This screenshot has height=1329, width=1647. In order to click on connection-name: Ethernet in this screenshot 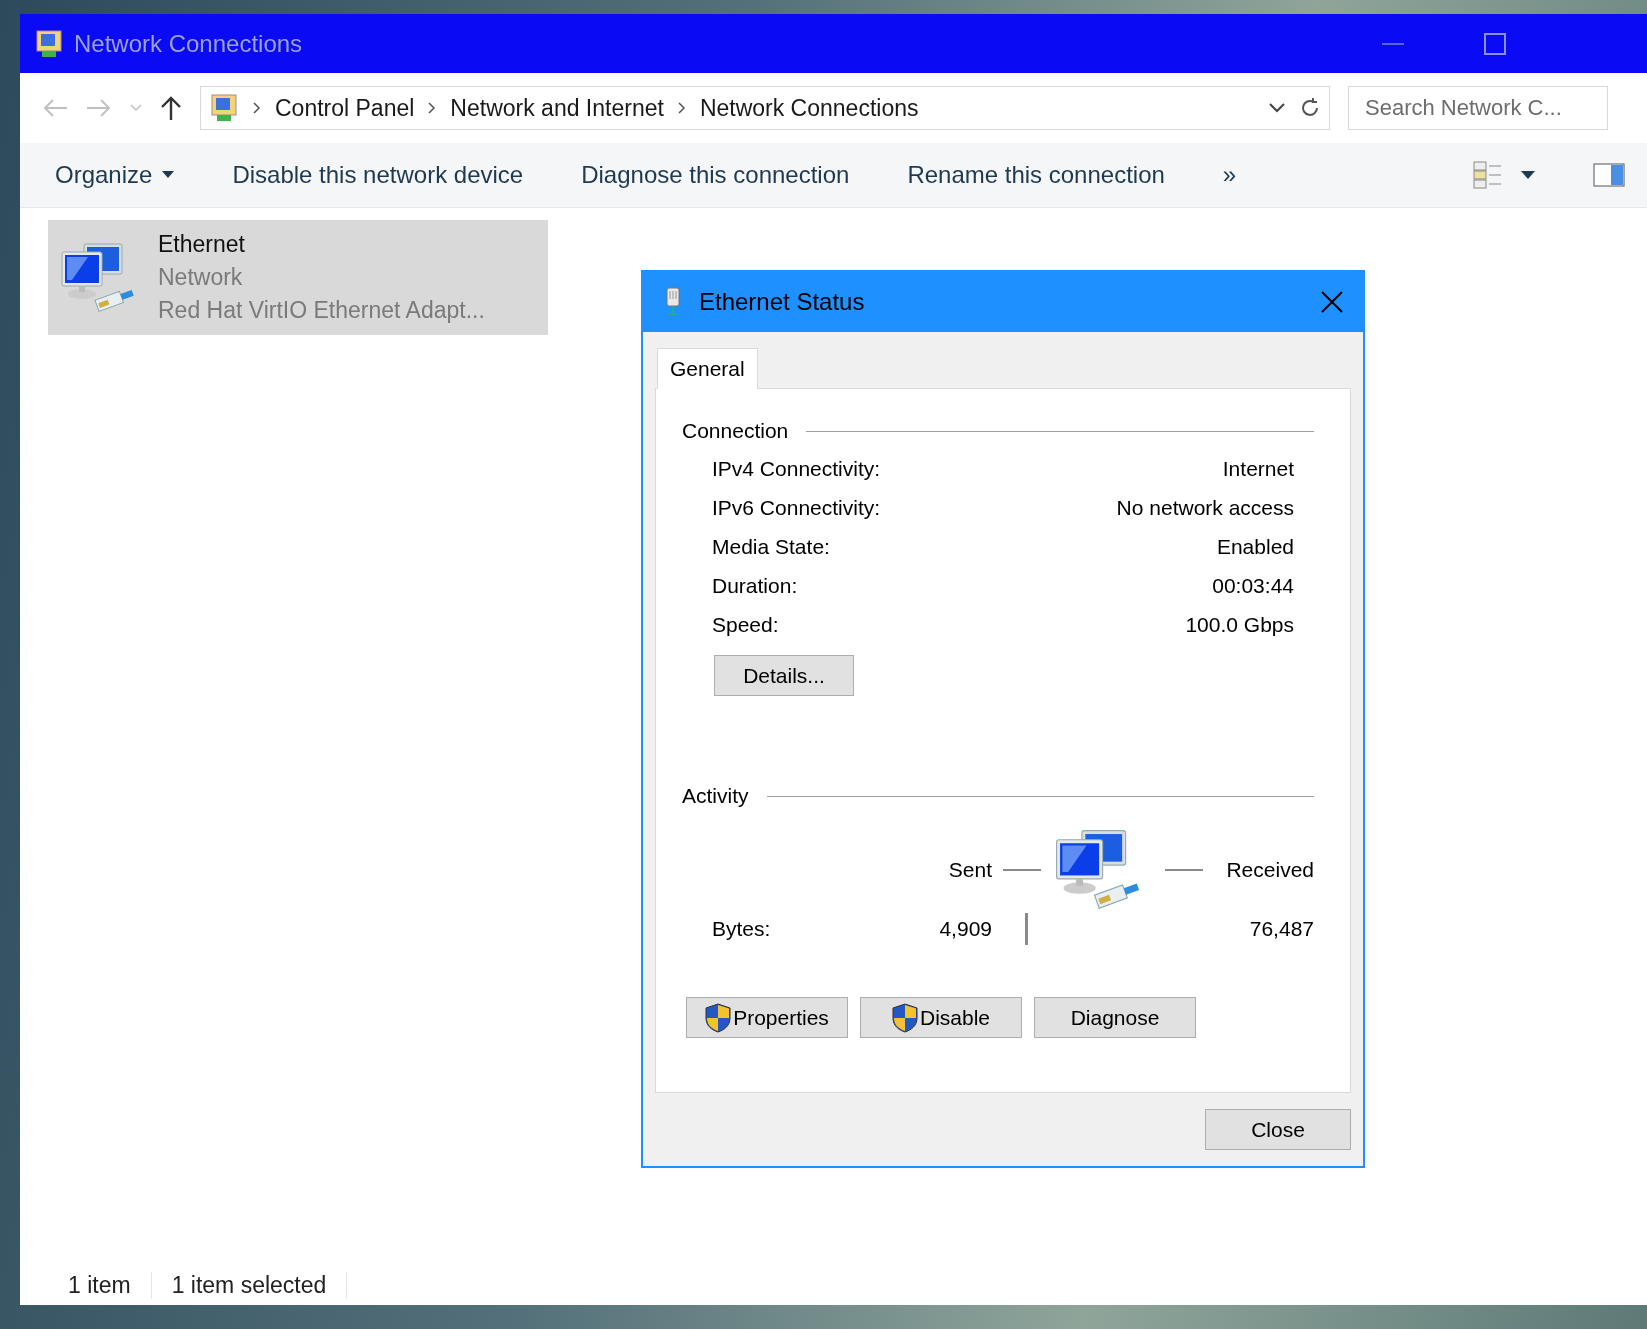, I will do `click(202, 244)`.